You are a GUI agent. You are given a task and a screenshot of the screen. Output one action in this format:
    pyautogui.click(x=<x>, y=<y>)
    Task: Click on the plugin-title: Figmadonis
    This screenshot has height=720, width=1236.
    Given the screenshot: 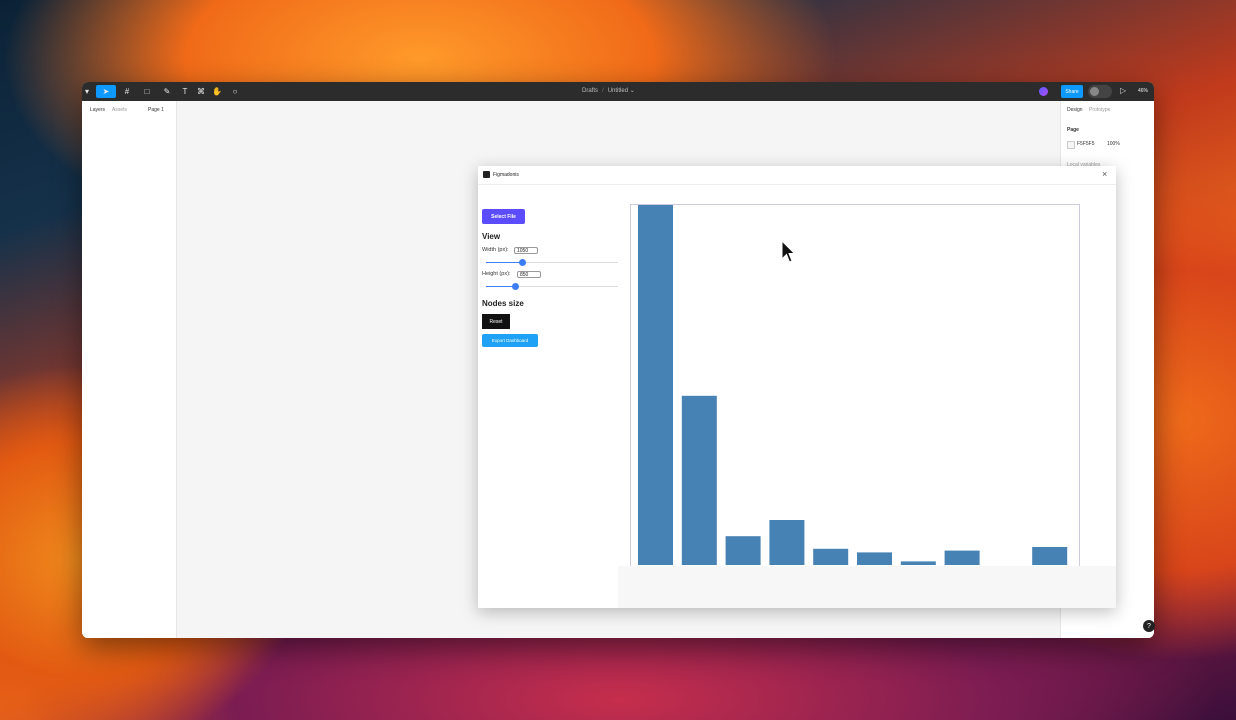 What is the action you would take?
    pyautogui.click(x=506, y=175)
    